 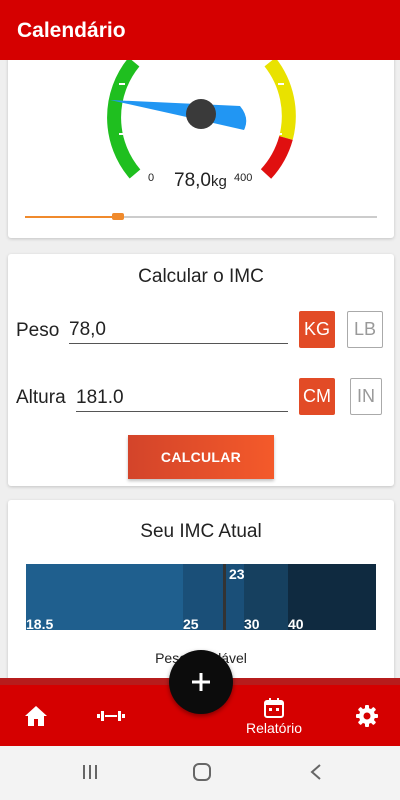 I want to click on nav-report: Relatório, so click(x=274, y=716).